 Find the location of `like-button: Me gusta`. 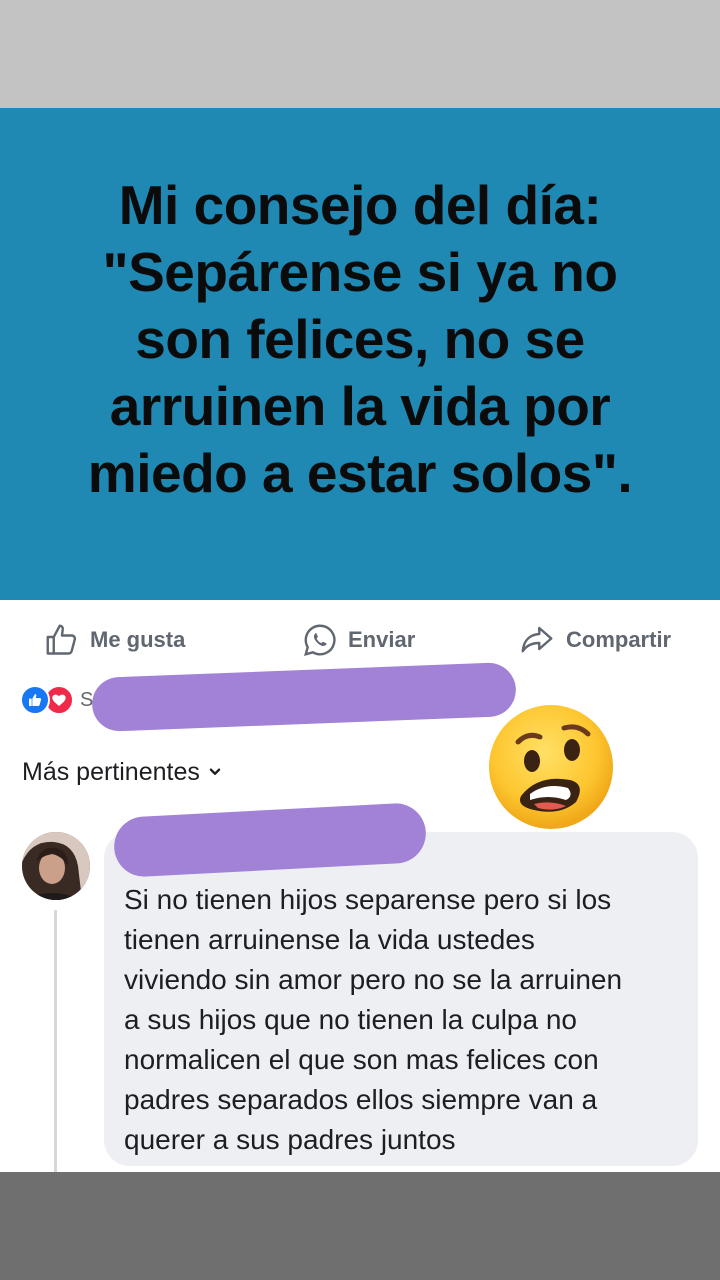

like-button: Me gusta is located at coordinates (114, 640).